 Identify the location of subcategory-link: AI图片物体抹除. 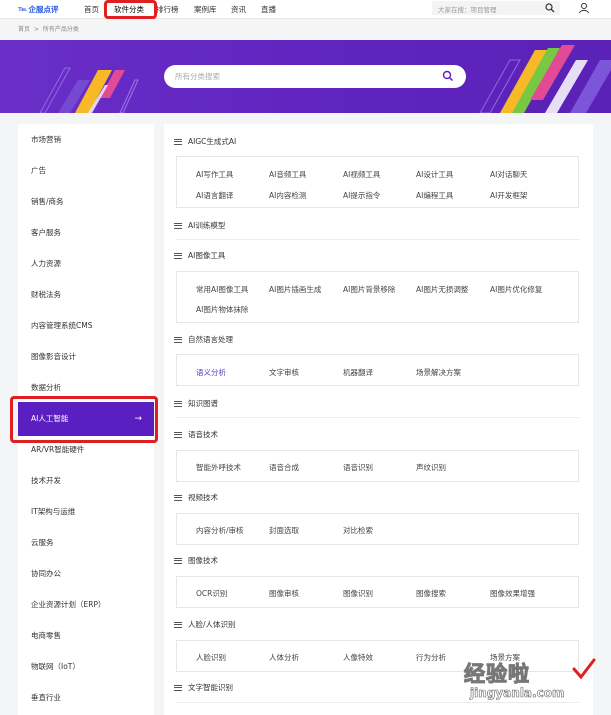
(222, 309).